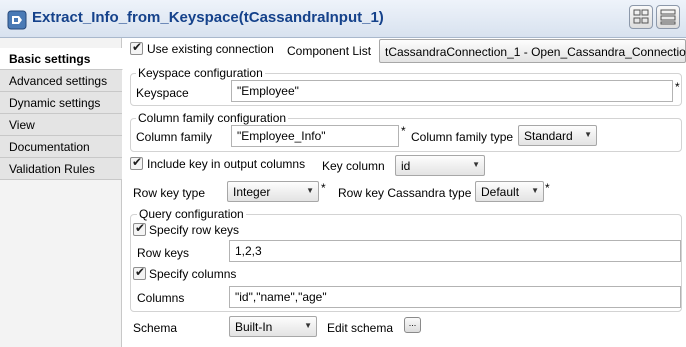  Describe the element at coordinates (360, 328) in the screenshot. I see `edit-schema-label: Edit schema` at that location.